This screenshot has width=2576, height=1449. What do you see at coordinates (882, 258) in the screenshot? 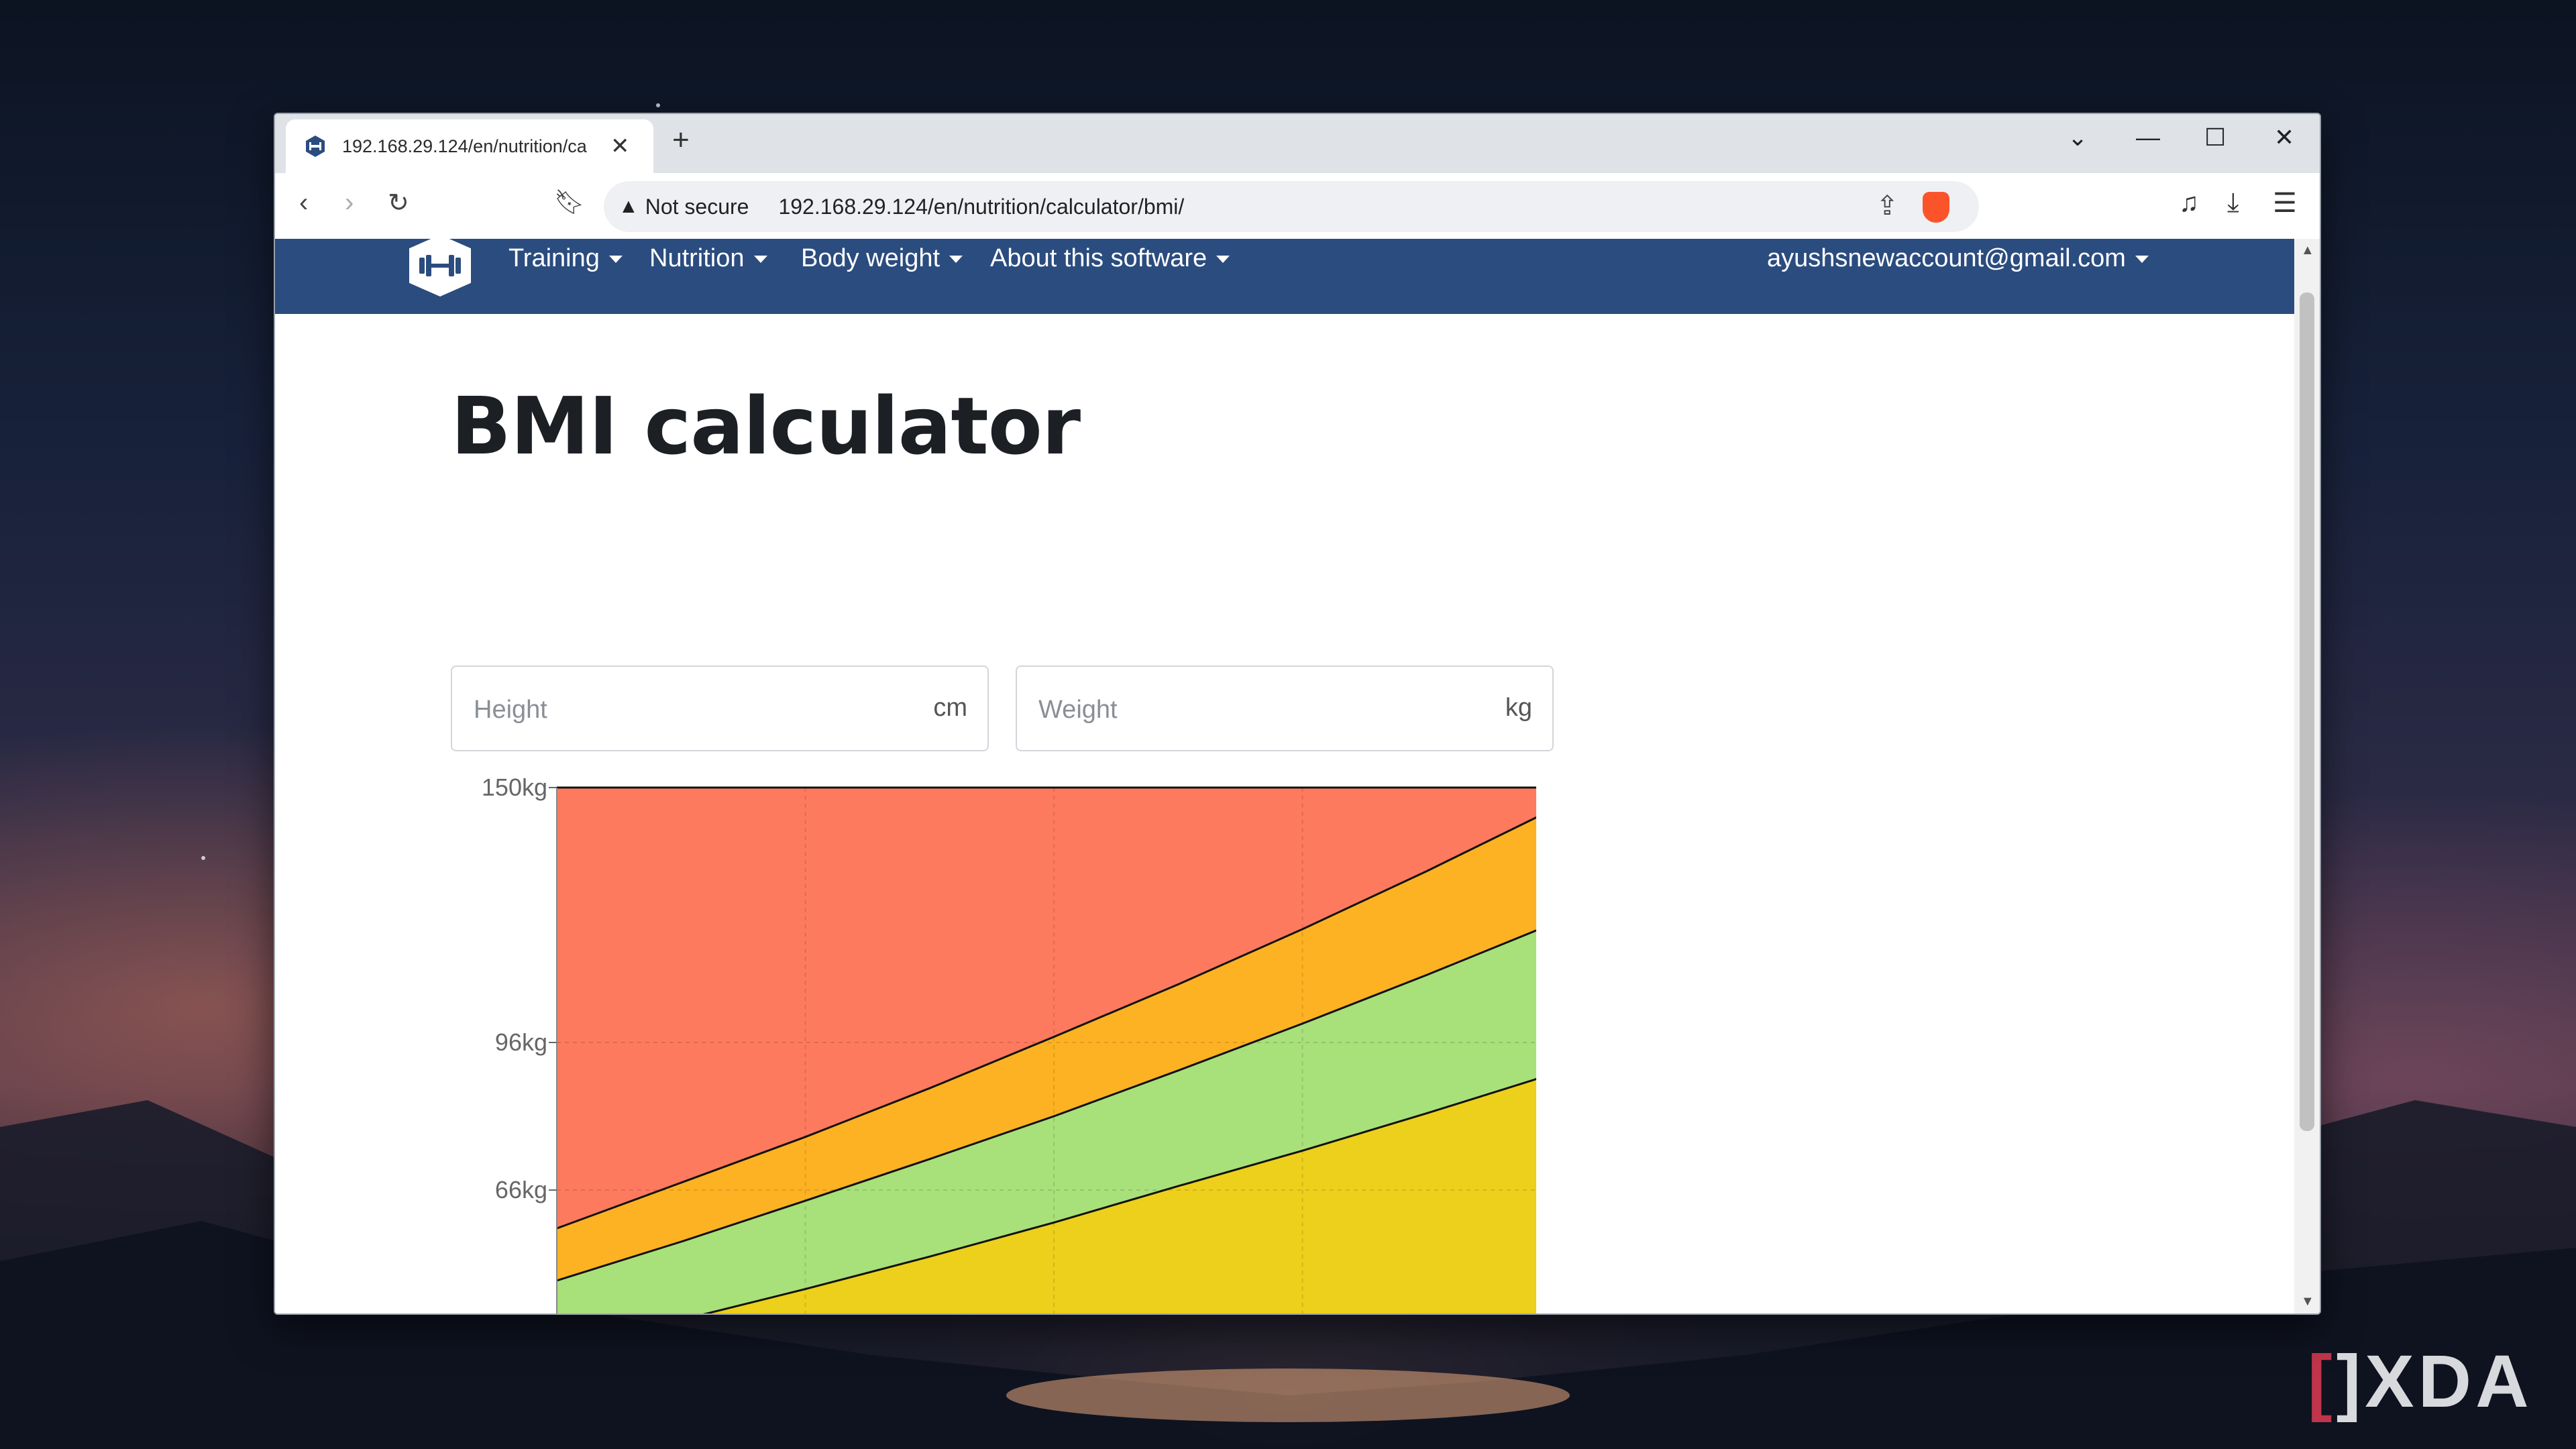
I see `nav-menu-body-weight: Body weight` at bounding box center [882, 258].